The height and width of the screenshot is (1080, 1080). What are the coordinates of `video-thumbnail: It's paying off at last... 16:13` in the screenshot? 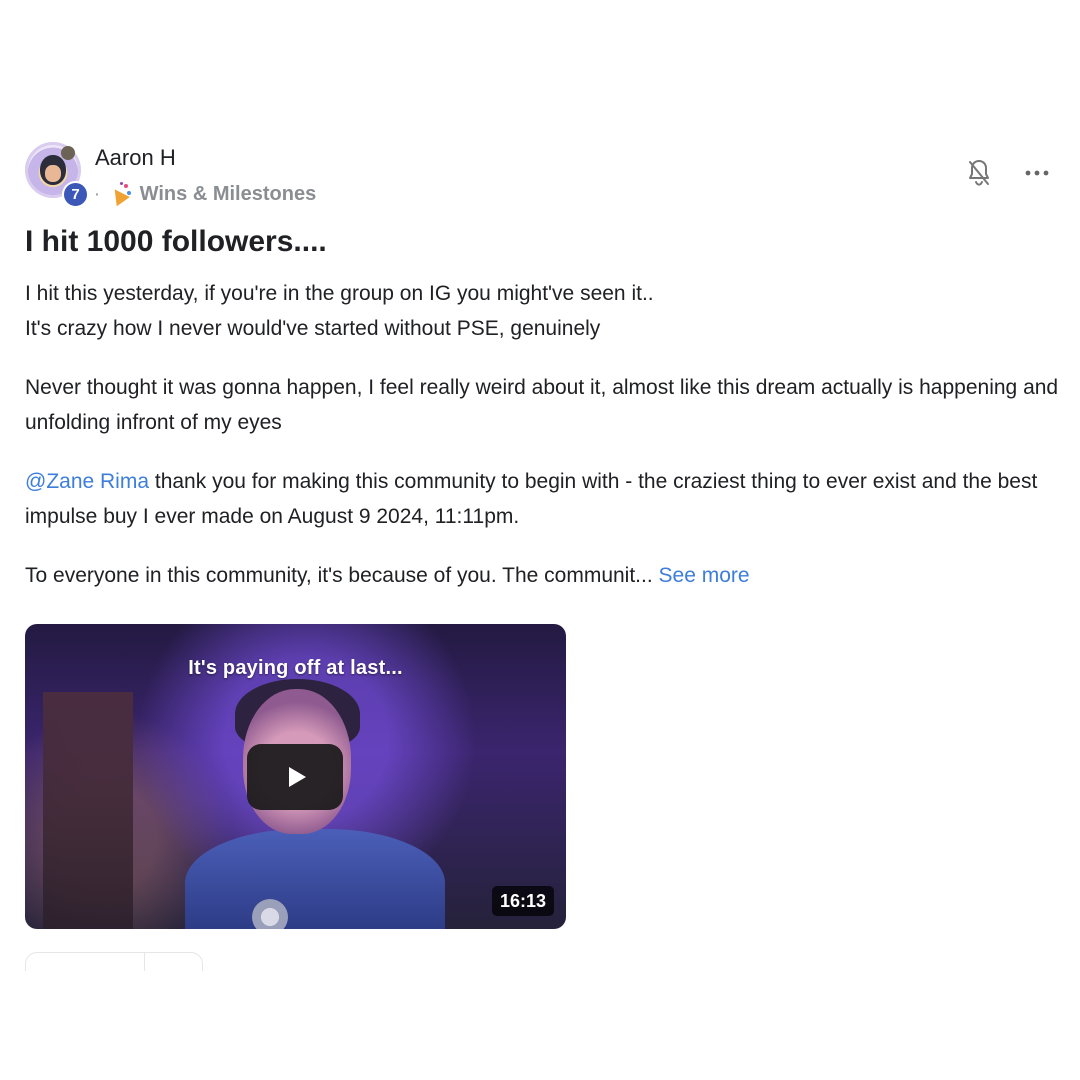 It's located at (295, 776).